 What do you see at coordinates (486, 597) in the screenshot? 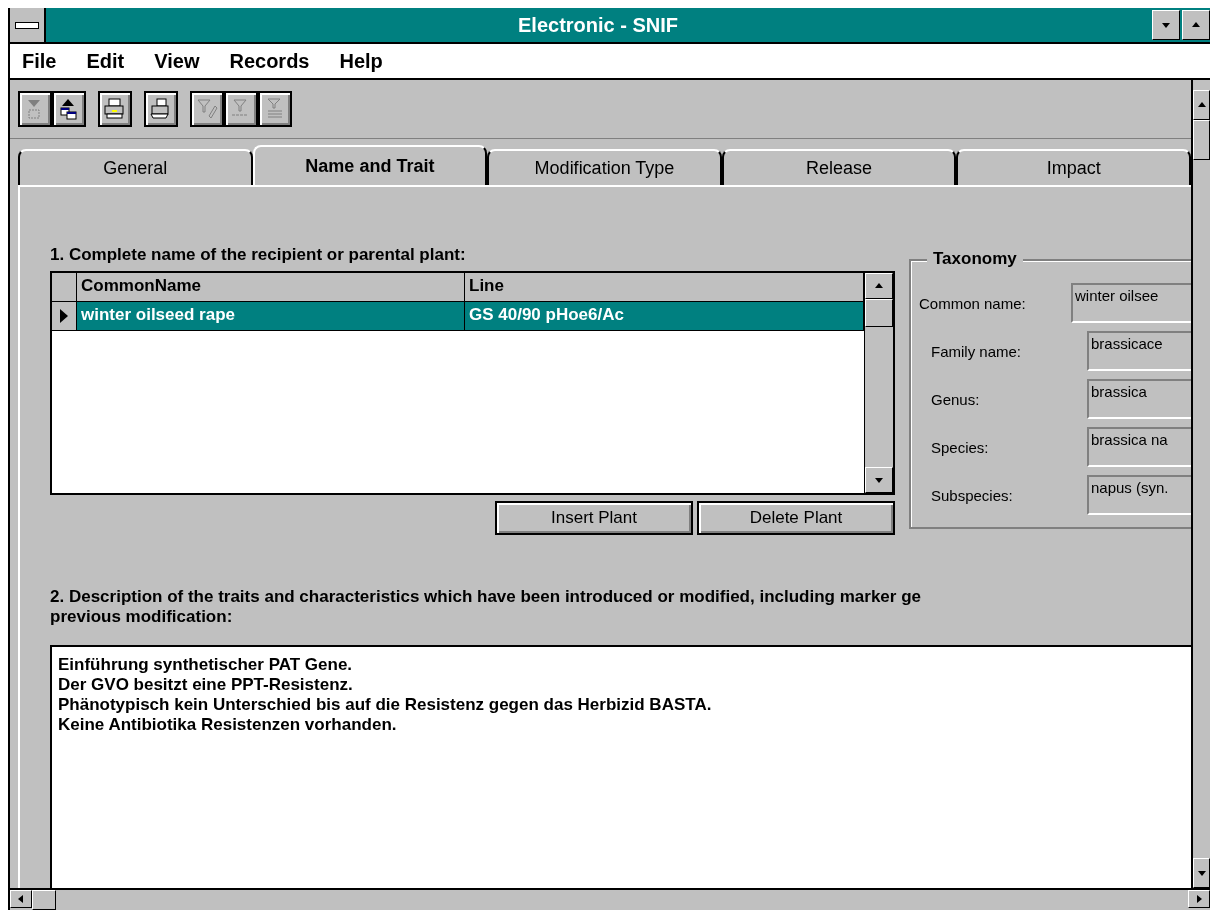
I see `section-label: 2. Description of the traits and characteristics which have been introduced or modified, including marker ge` at bounding box center [486, 597].